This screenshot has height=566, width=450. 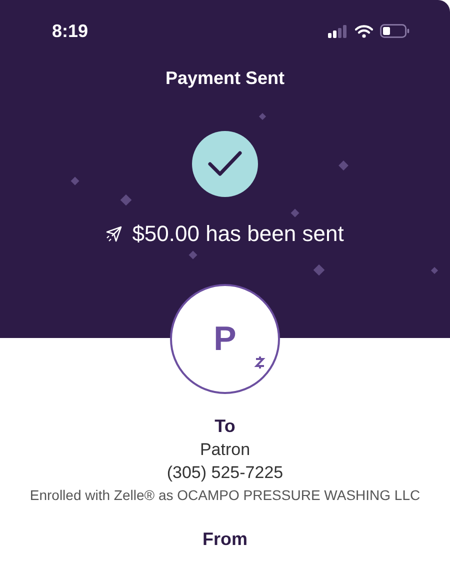 I want to click on checkmark-icon, so click(x=225, y=164).